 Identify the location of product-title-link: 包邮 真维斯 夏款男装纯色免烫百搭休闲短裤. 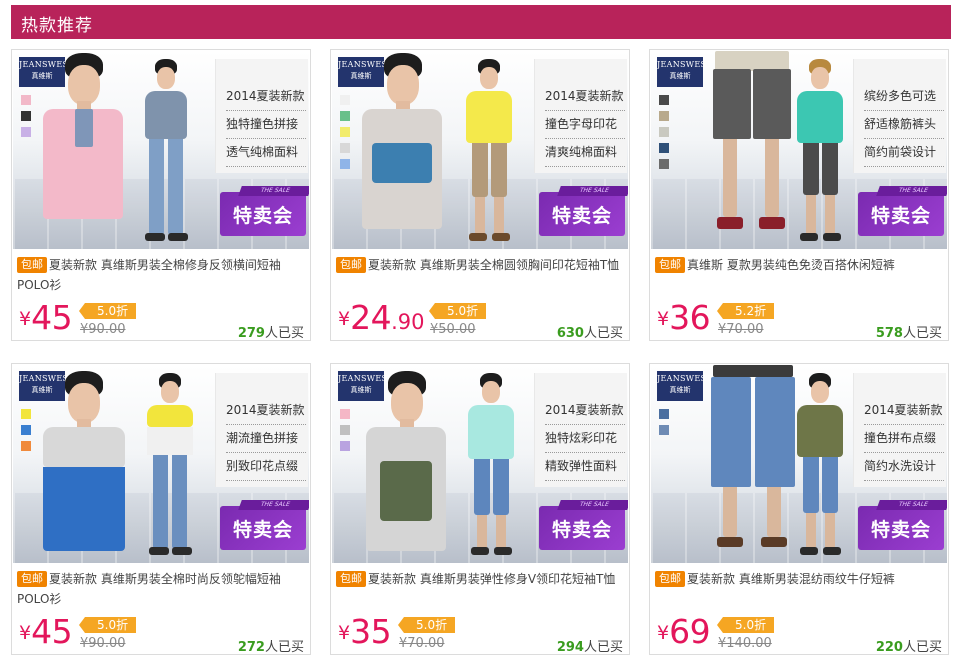
(799, 265).